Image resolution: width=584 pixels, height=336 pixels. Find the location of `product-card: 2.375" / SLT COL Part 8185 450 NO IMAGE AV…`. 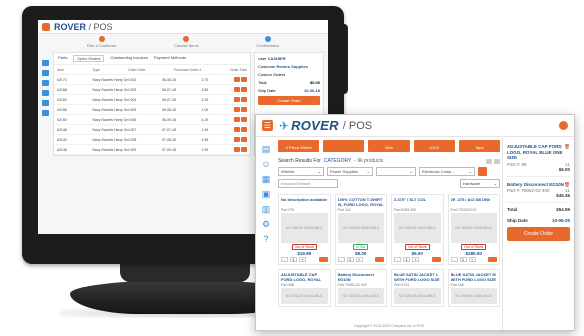

product-card: 2.375" / SLT COL Part 8185 450 NO IMAGE AV… is located at coordinates (417, 229).